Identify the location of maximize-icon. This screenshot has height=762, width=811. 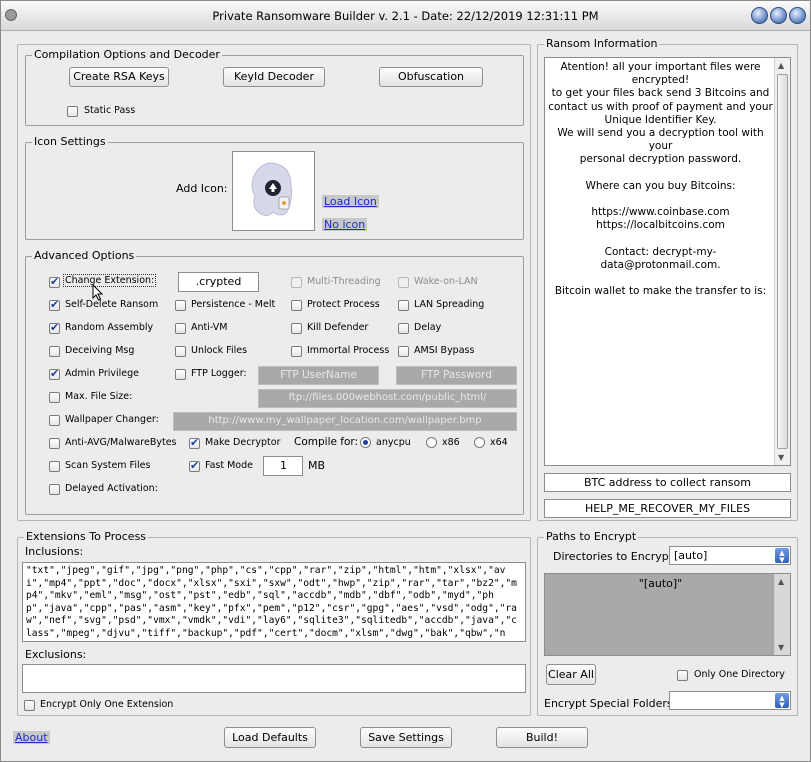
(778, 15).